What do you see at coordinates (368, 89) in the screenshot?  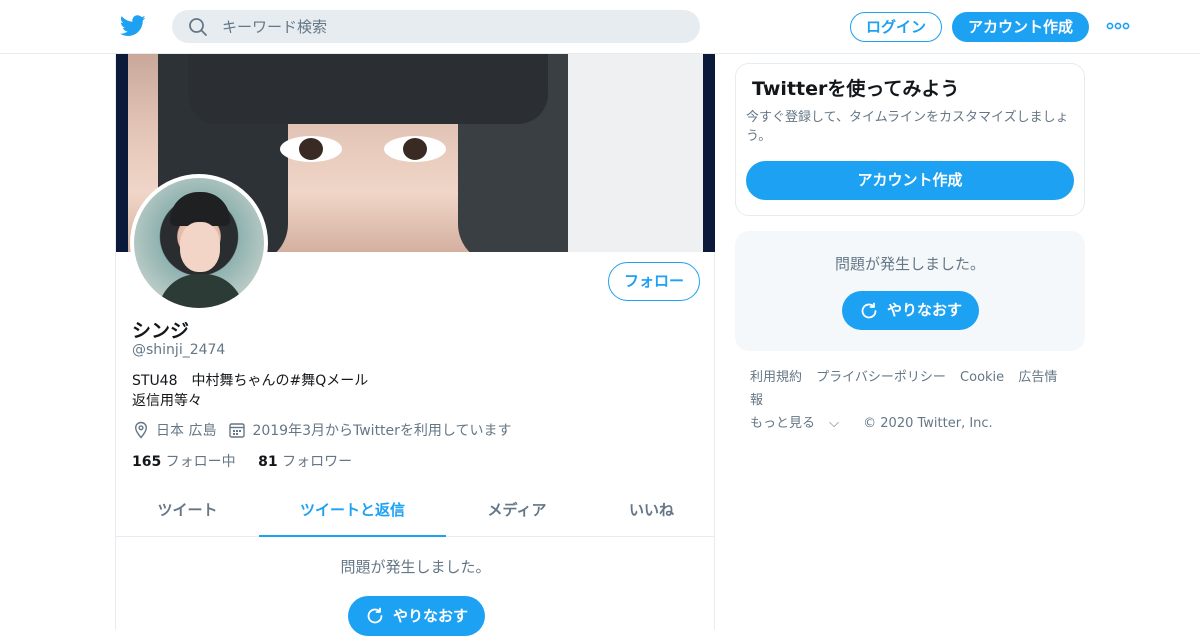 I see `banner-hair-top` at bounding box center [368, 89].